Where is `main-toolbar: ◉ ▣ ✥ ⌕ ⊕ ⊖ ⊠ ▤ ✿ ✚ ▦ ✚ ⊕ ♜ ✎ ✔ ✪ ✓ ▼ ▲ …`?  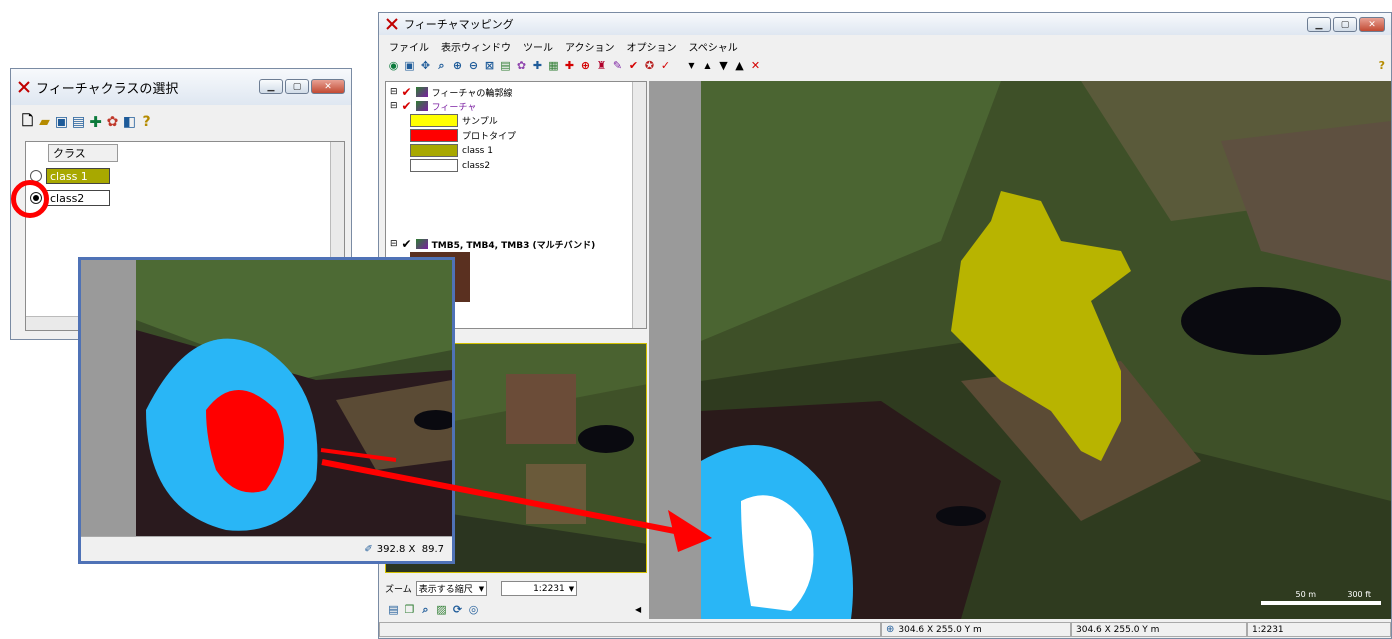
main-toolbar: ◉ ▣ ✥ ⌕ ⊕ ⊖ ⊠ ▤ ✿ ✚ ▦ ✚ ⊕ ♜ ✎ ✔ ✪ ✓ ▼ ▲ … is located at coordinates (574, 66).